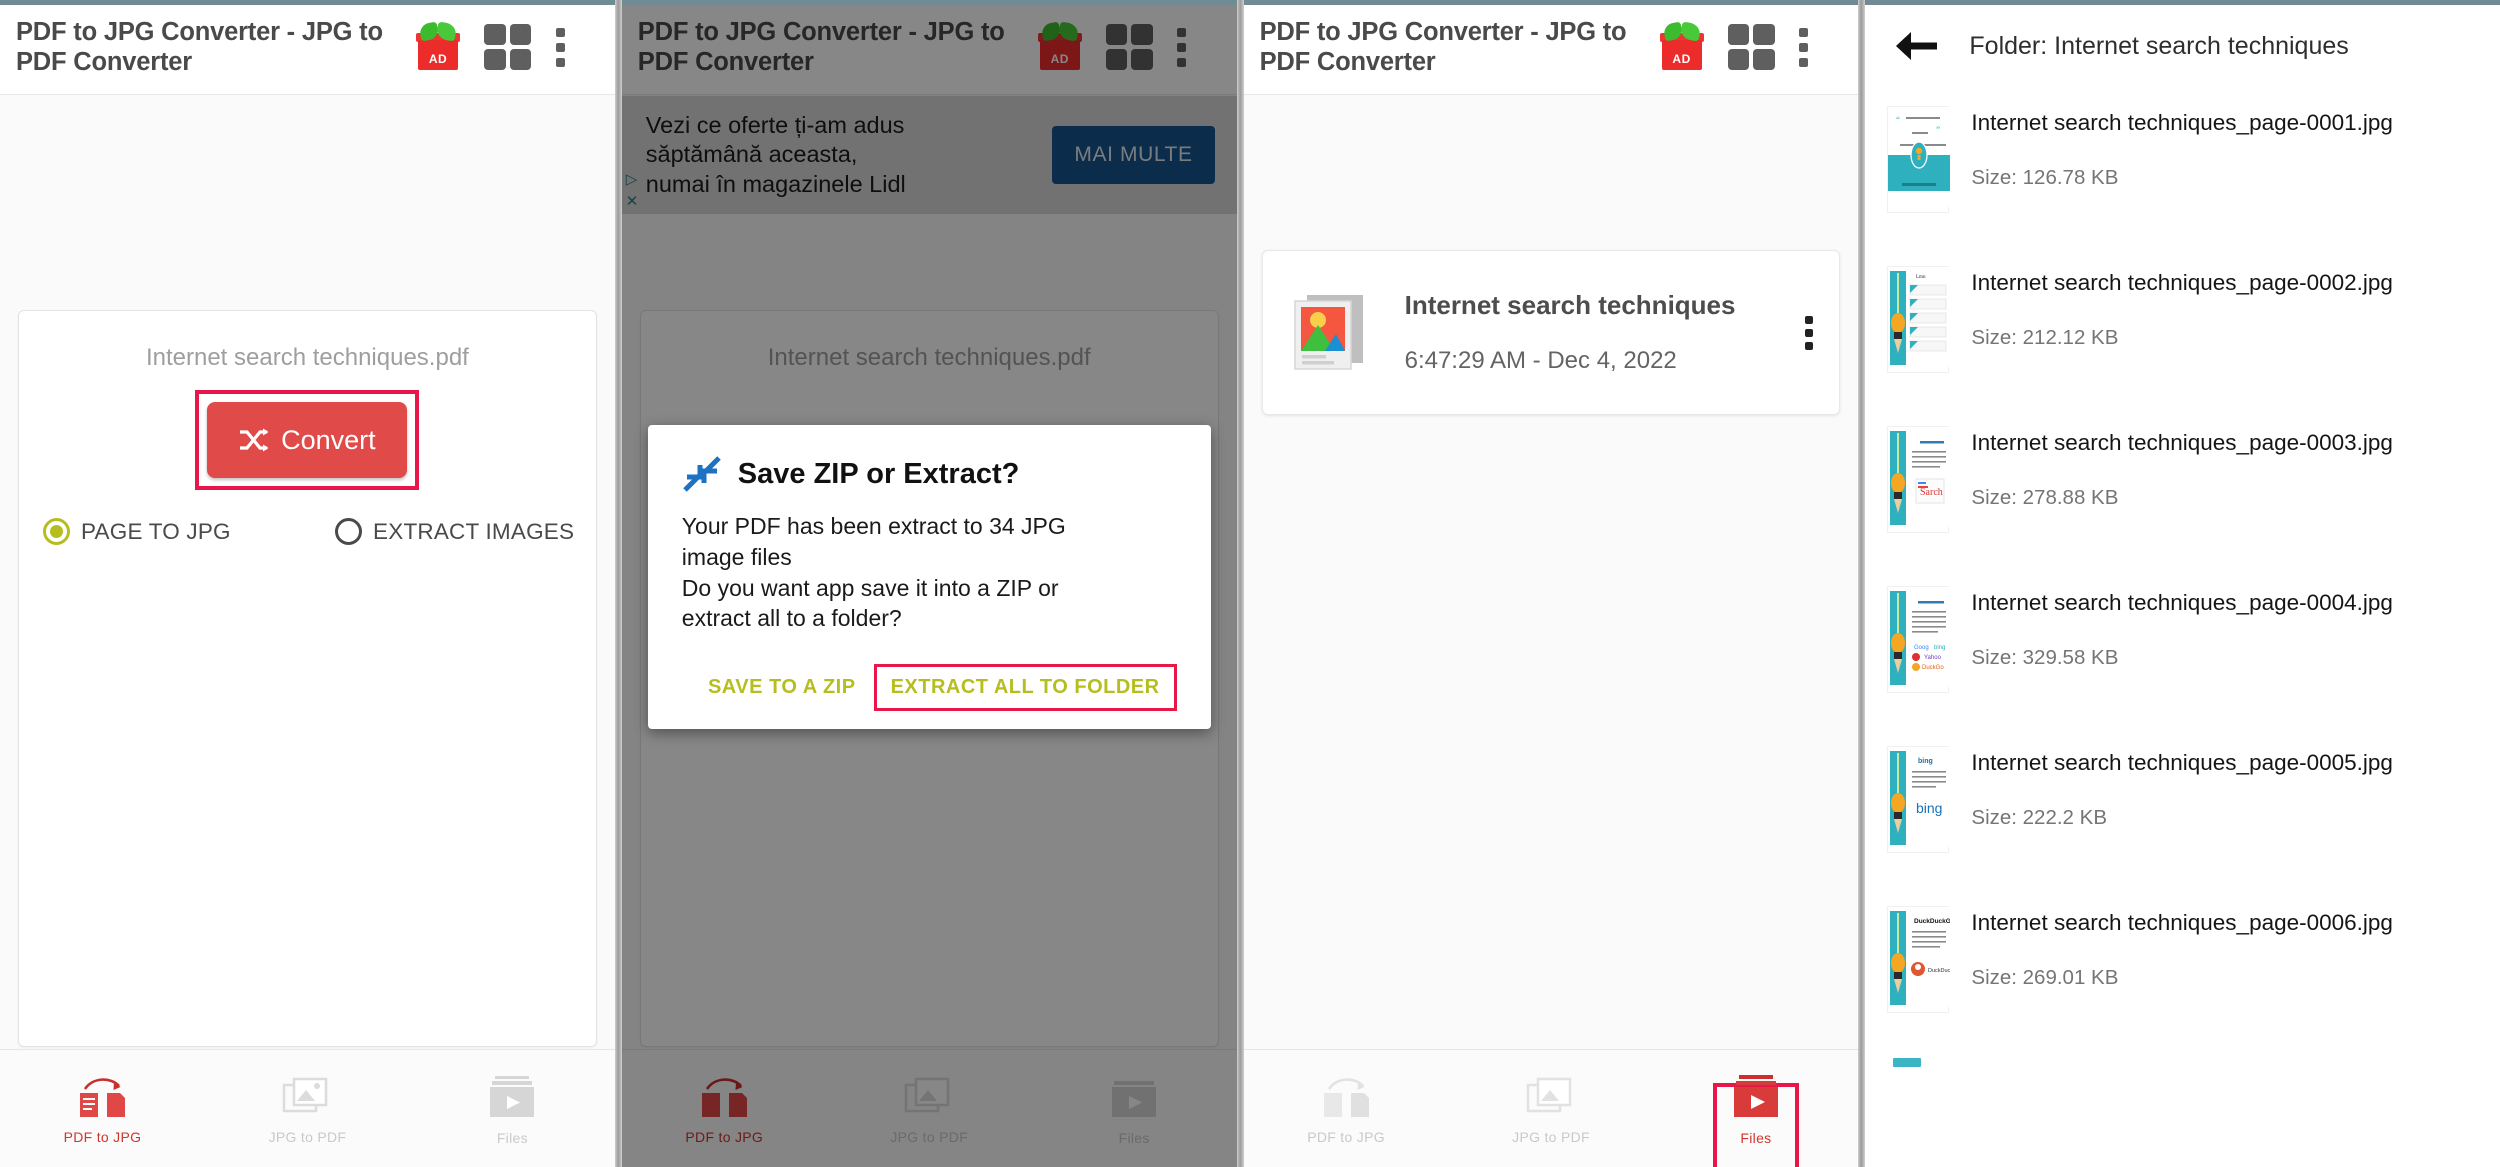 Image resolution: width=2500 pixels, height=1167 pixels. Describe the element at coordinates (2039, 817) in the screenshot. I see `file-size: Size: 222.2 KB` at that location.